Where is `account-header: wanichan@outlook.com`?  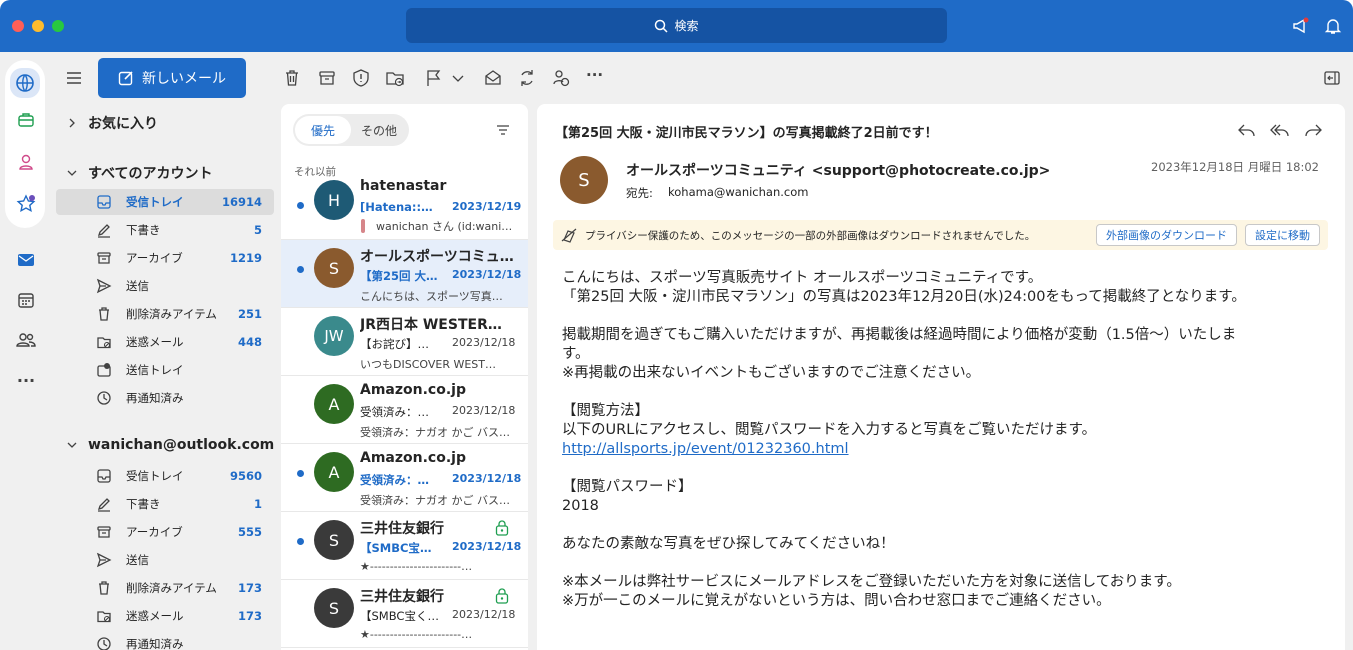 account-header: wanichan@outlook.com is located at coordinates (170, 445).